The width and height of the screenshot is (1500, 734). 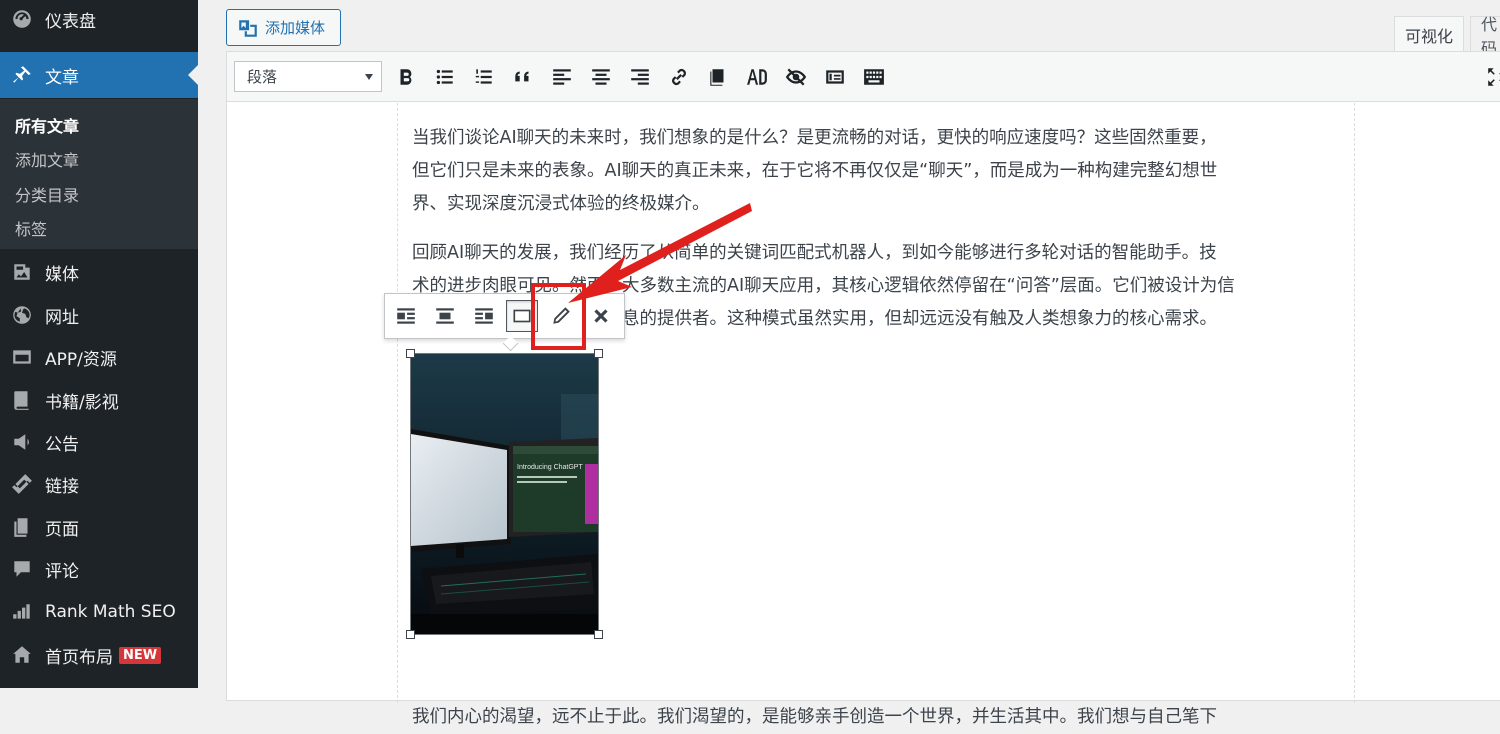 What do you see at coordinates (70, 21) in the screenshot?
I see `menu-label: 仪表盘` at bounding box center [70, 21].